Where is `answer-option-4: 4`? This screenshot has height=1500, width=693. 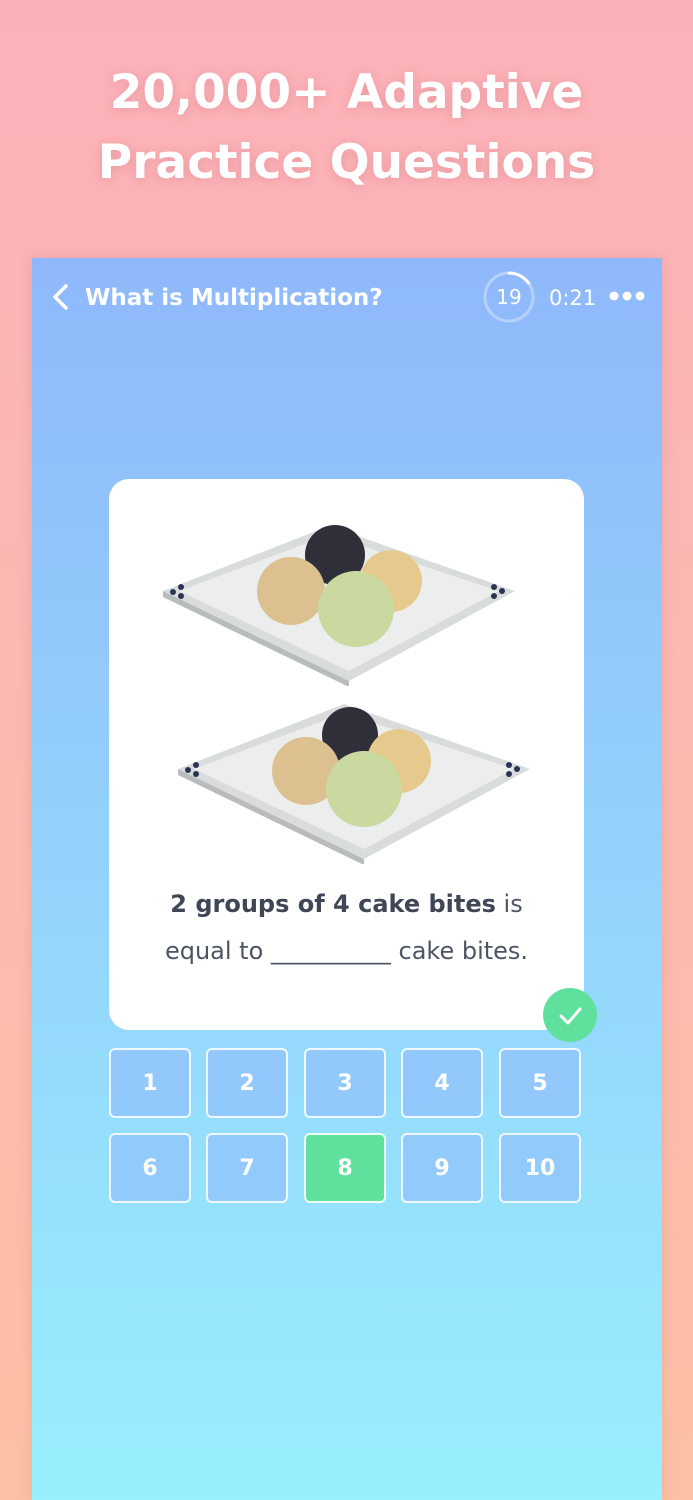 answer-option-4: 4 is located at coordinates (442, 1083).